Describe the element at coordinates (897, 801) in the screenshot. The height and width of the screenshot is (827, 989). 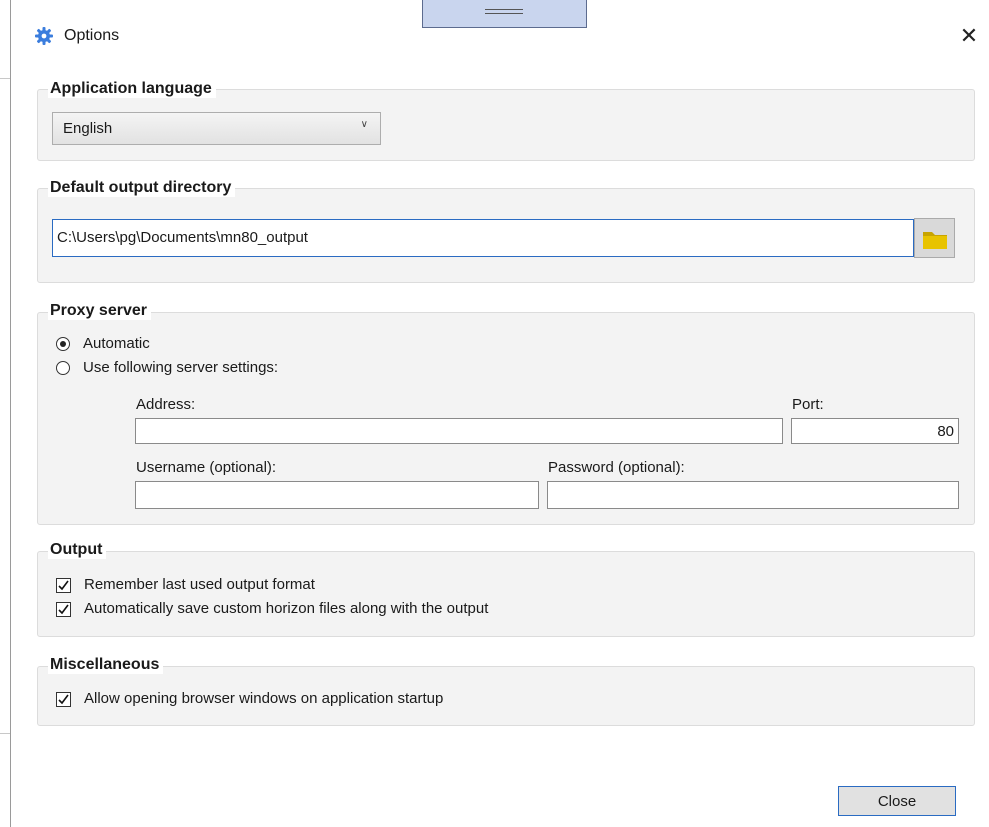
I see `close-button: Close` at that location.